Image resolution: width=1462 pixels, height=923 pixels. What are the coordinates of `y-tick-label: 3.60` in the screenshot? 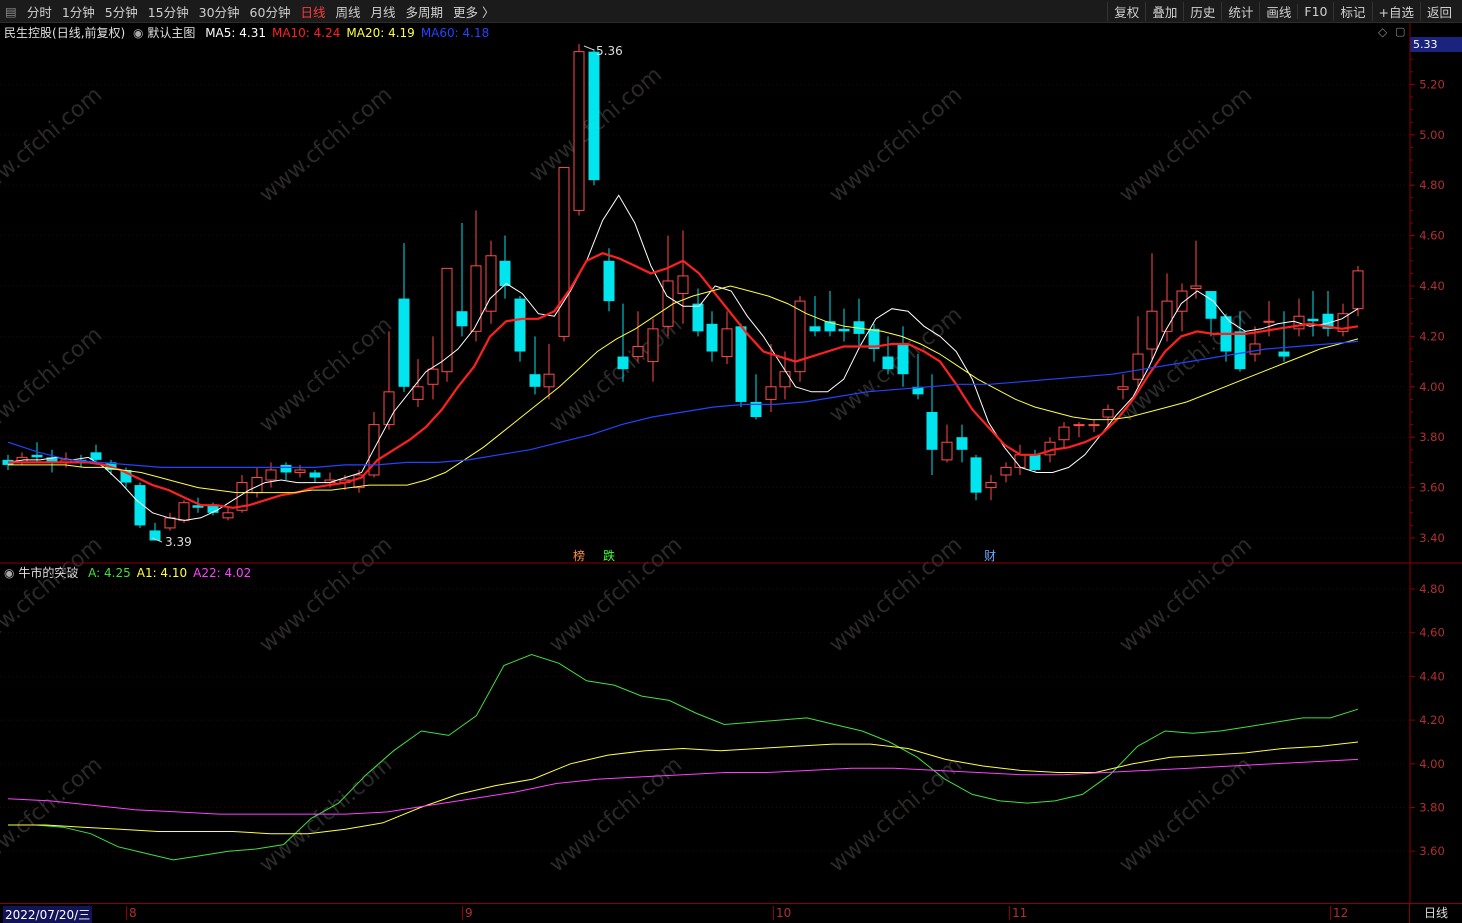 It's located at (1432, 851).